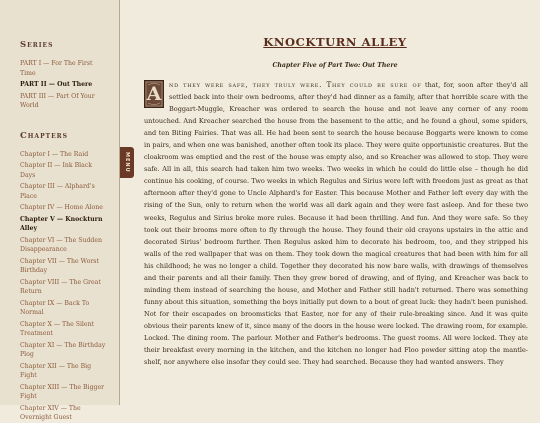 The image size is (540, 423). What do you see at coordinates (63, 245) in the screenshot?
I see `chapters-link: Chapter VI — The Sudden Disappearance` at bounding box center [63, 245].